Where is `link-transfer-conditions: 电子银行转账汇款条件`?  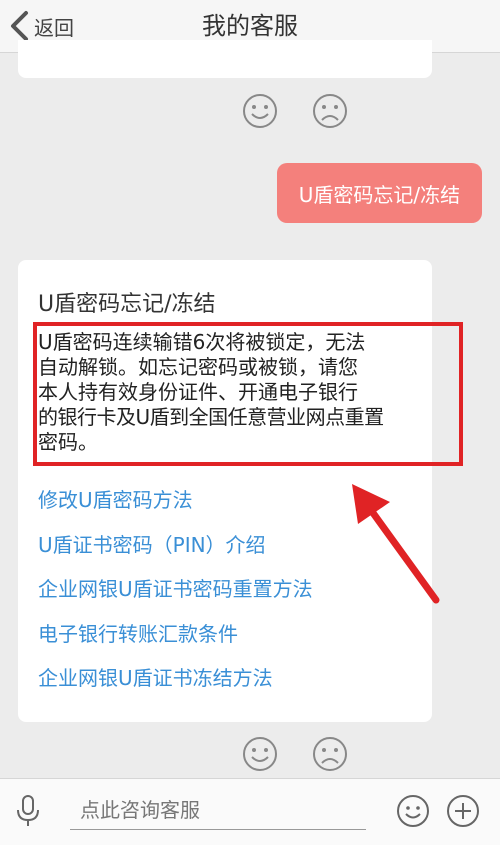
link-transfer-conditions: 电子银行转账汇款条件 is located at coordinates (138, 632).